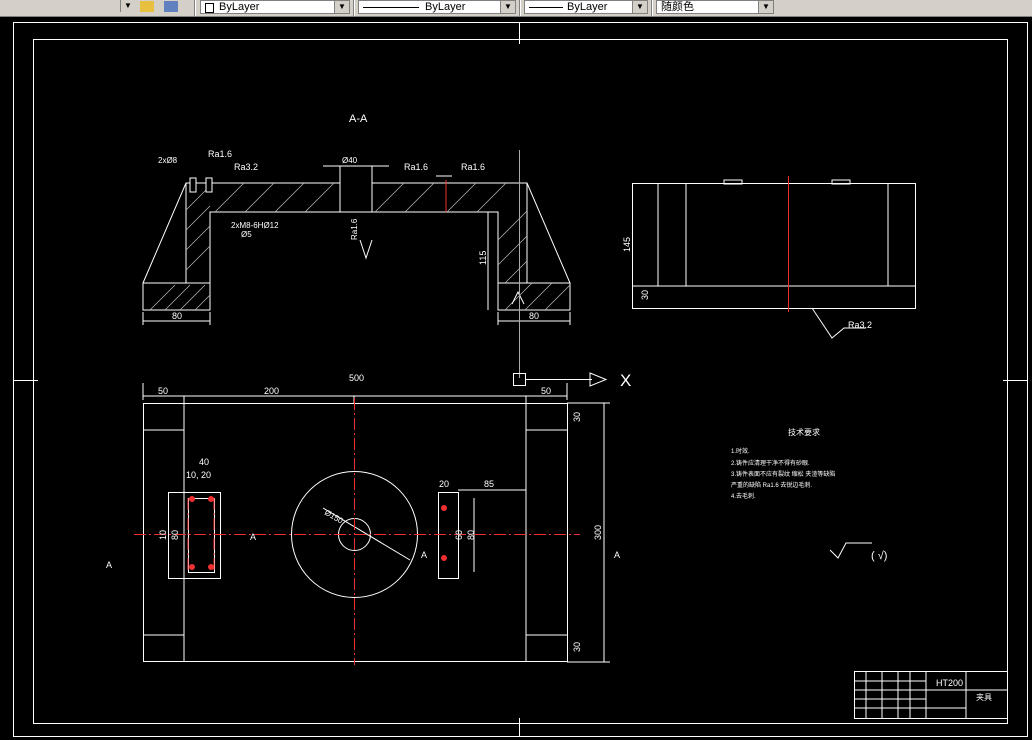 The height and width of the screenshot is (740, 1032). Describe the element at coordinates (424, 555) in the screenshot. I see `section-mark-a-right: A` at that location.